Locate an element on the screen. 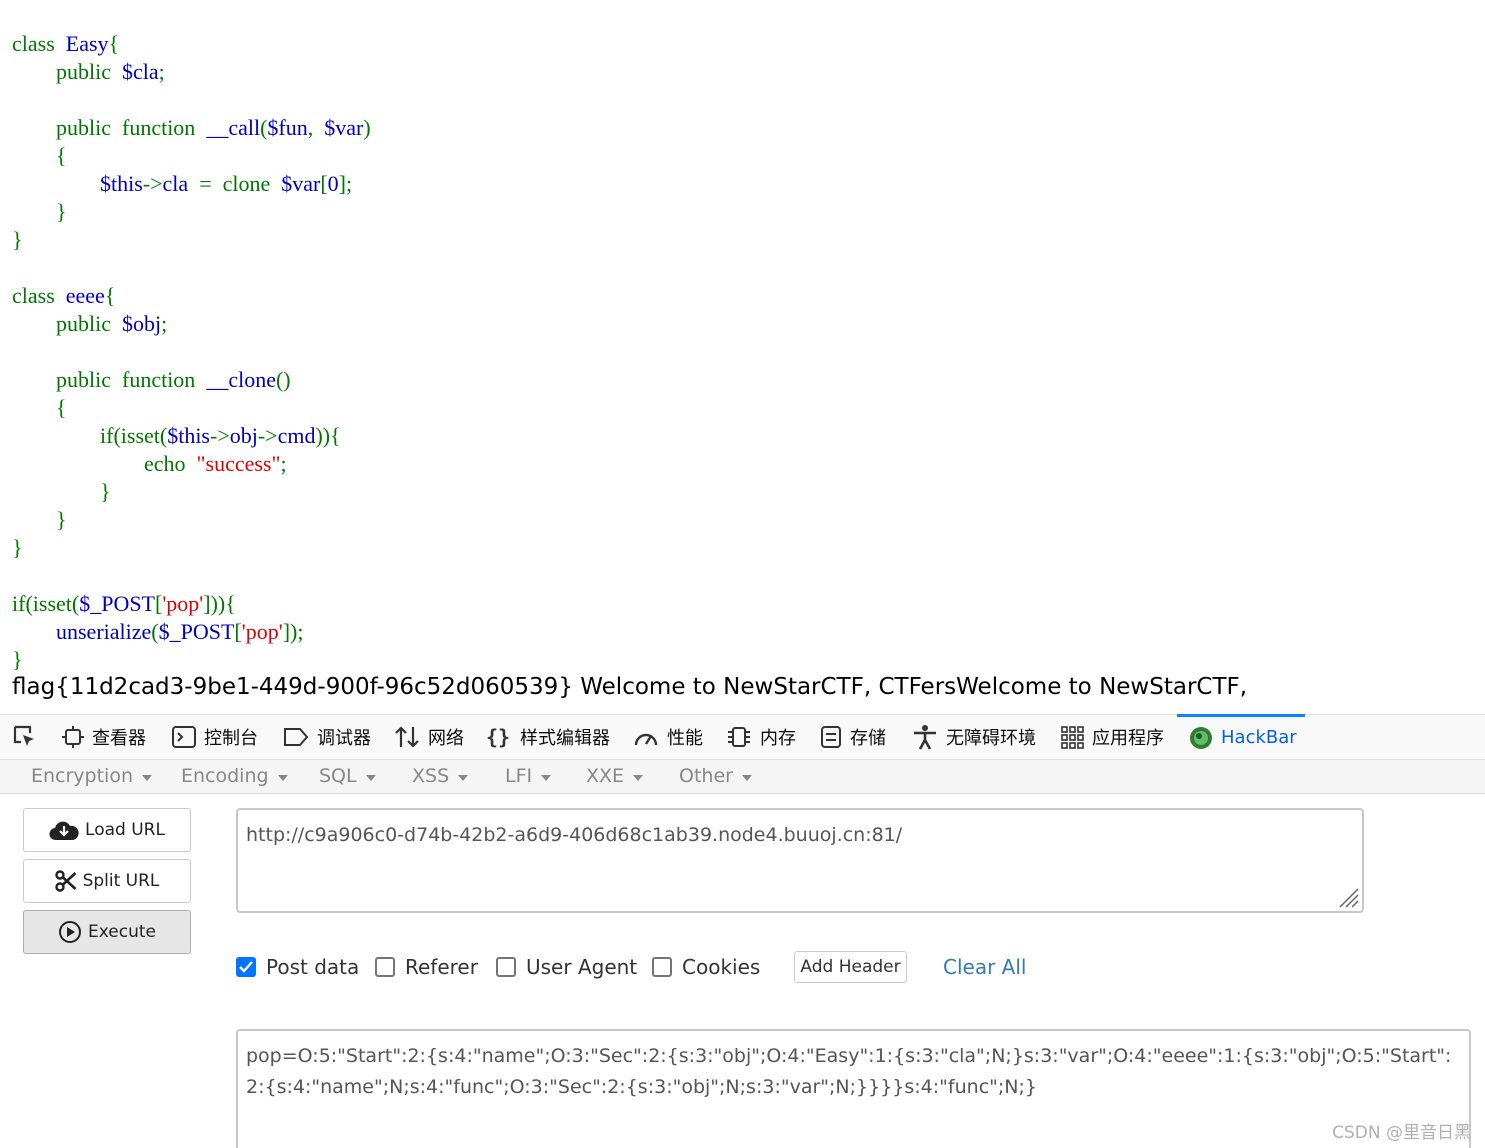 Image resolution: width=1485 pixels, height=1148 pixels. code-line: if(isset($this->obj->cmd)){ is located at coordinates (191, 436).